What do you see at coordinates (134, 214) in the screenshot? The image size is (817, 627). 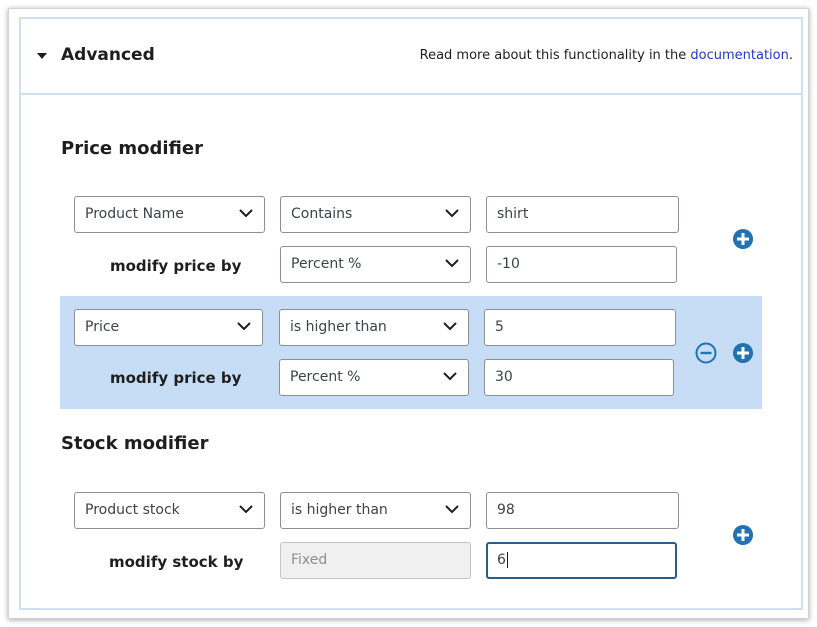 I see `select-value: Product Name` at bounding box center [134, 214].